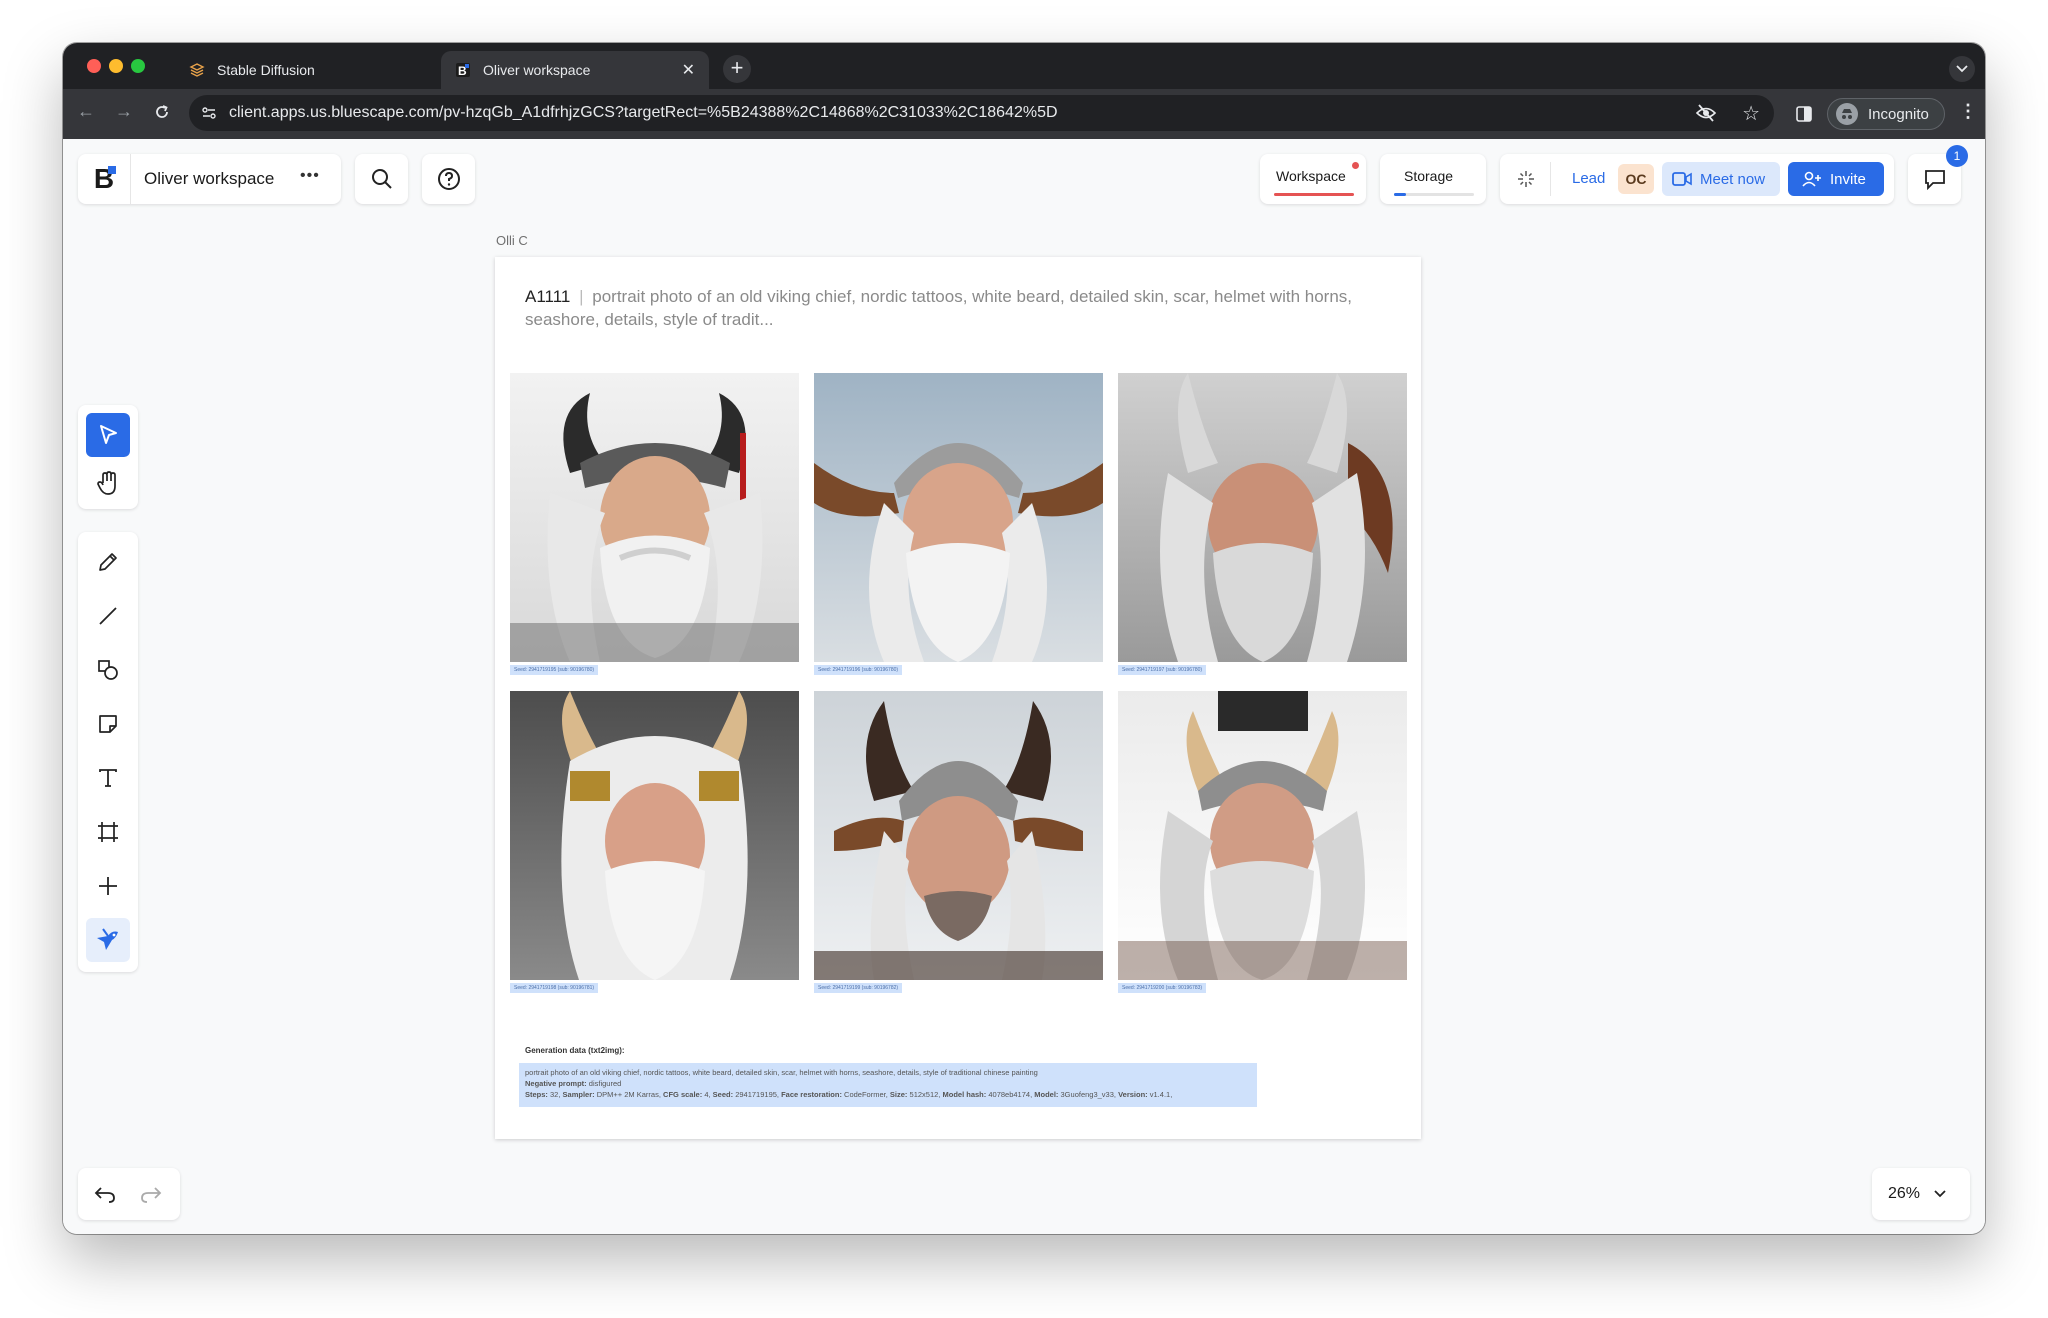 The height and width of the screenshot is (1318, 2048). I want to click on frame-tool, so click(108, 832).